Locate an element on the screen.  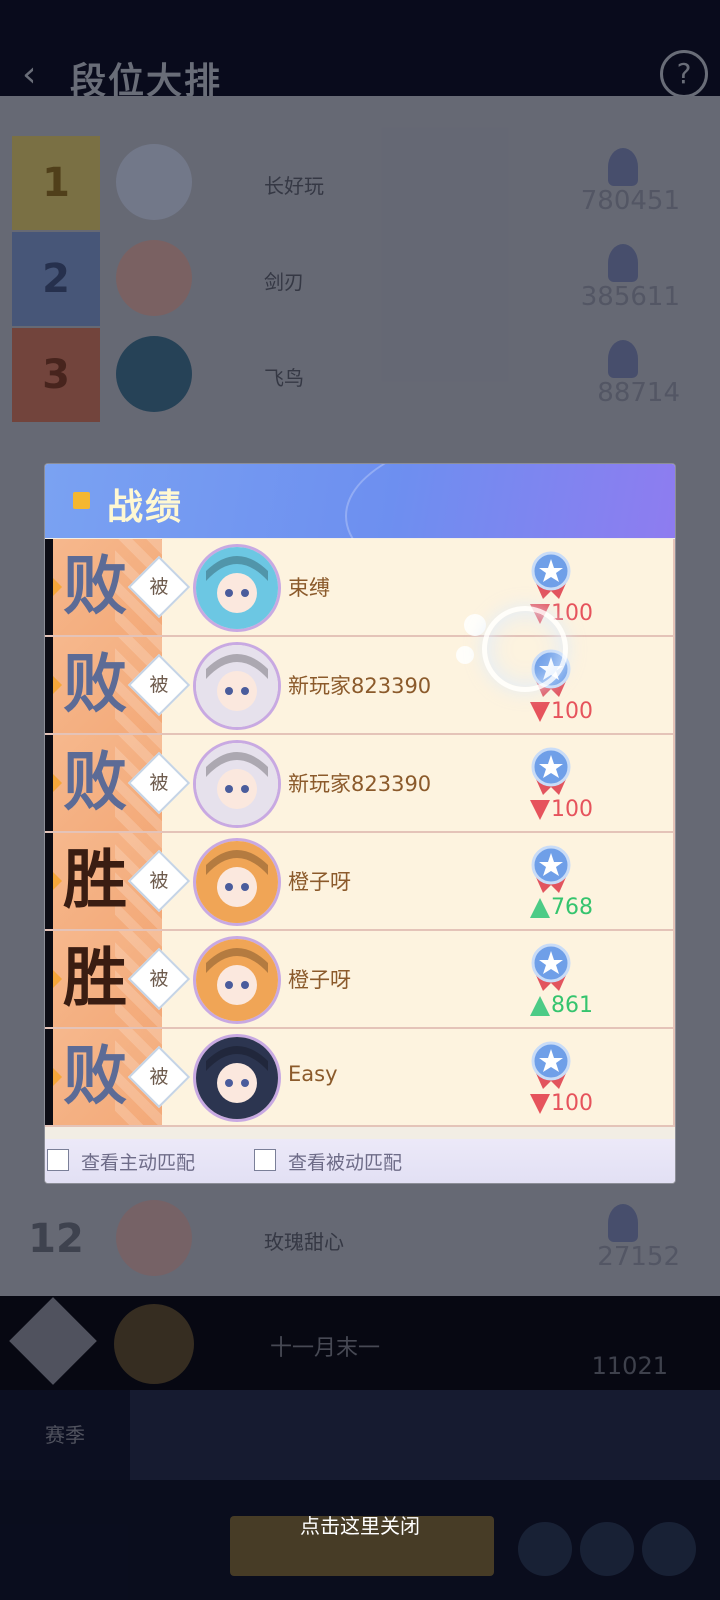
score-change: 768 is located at coordinates (561, 907).